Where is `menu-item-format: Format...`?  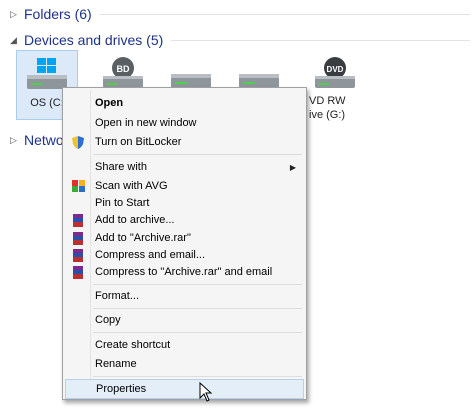 menu-item-format: Format... is located at coordinates (184, 296).